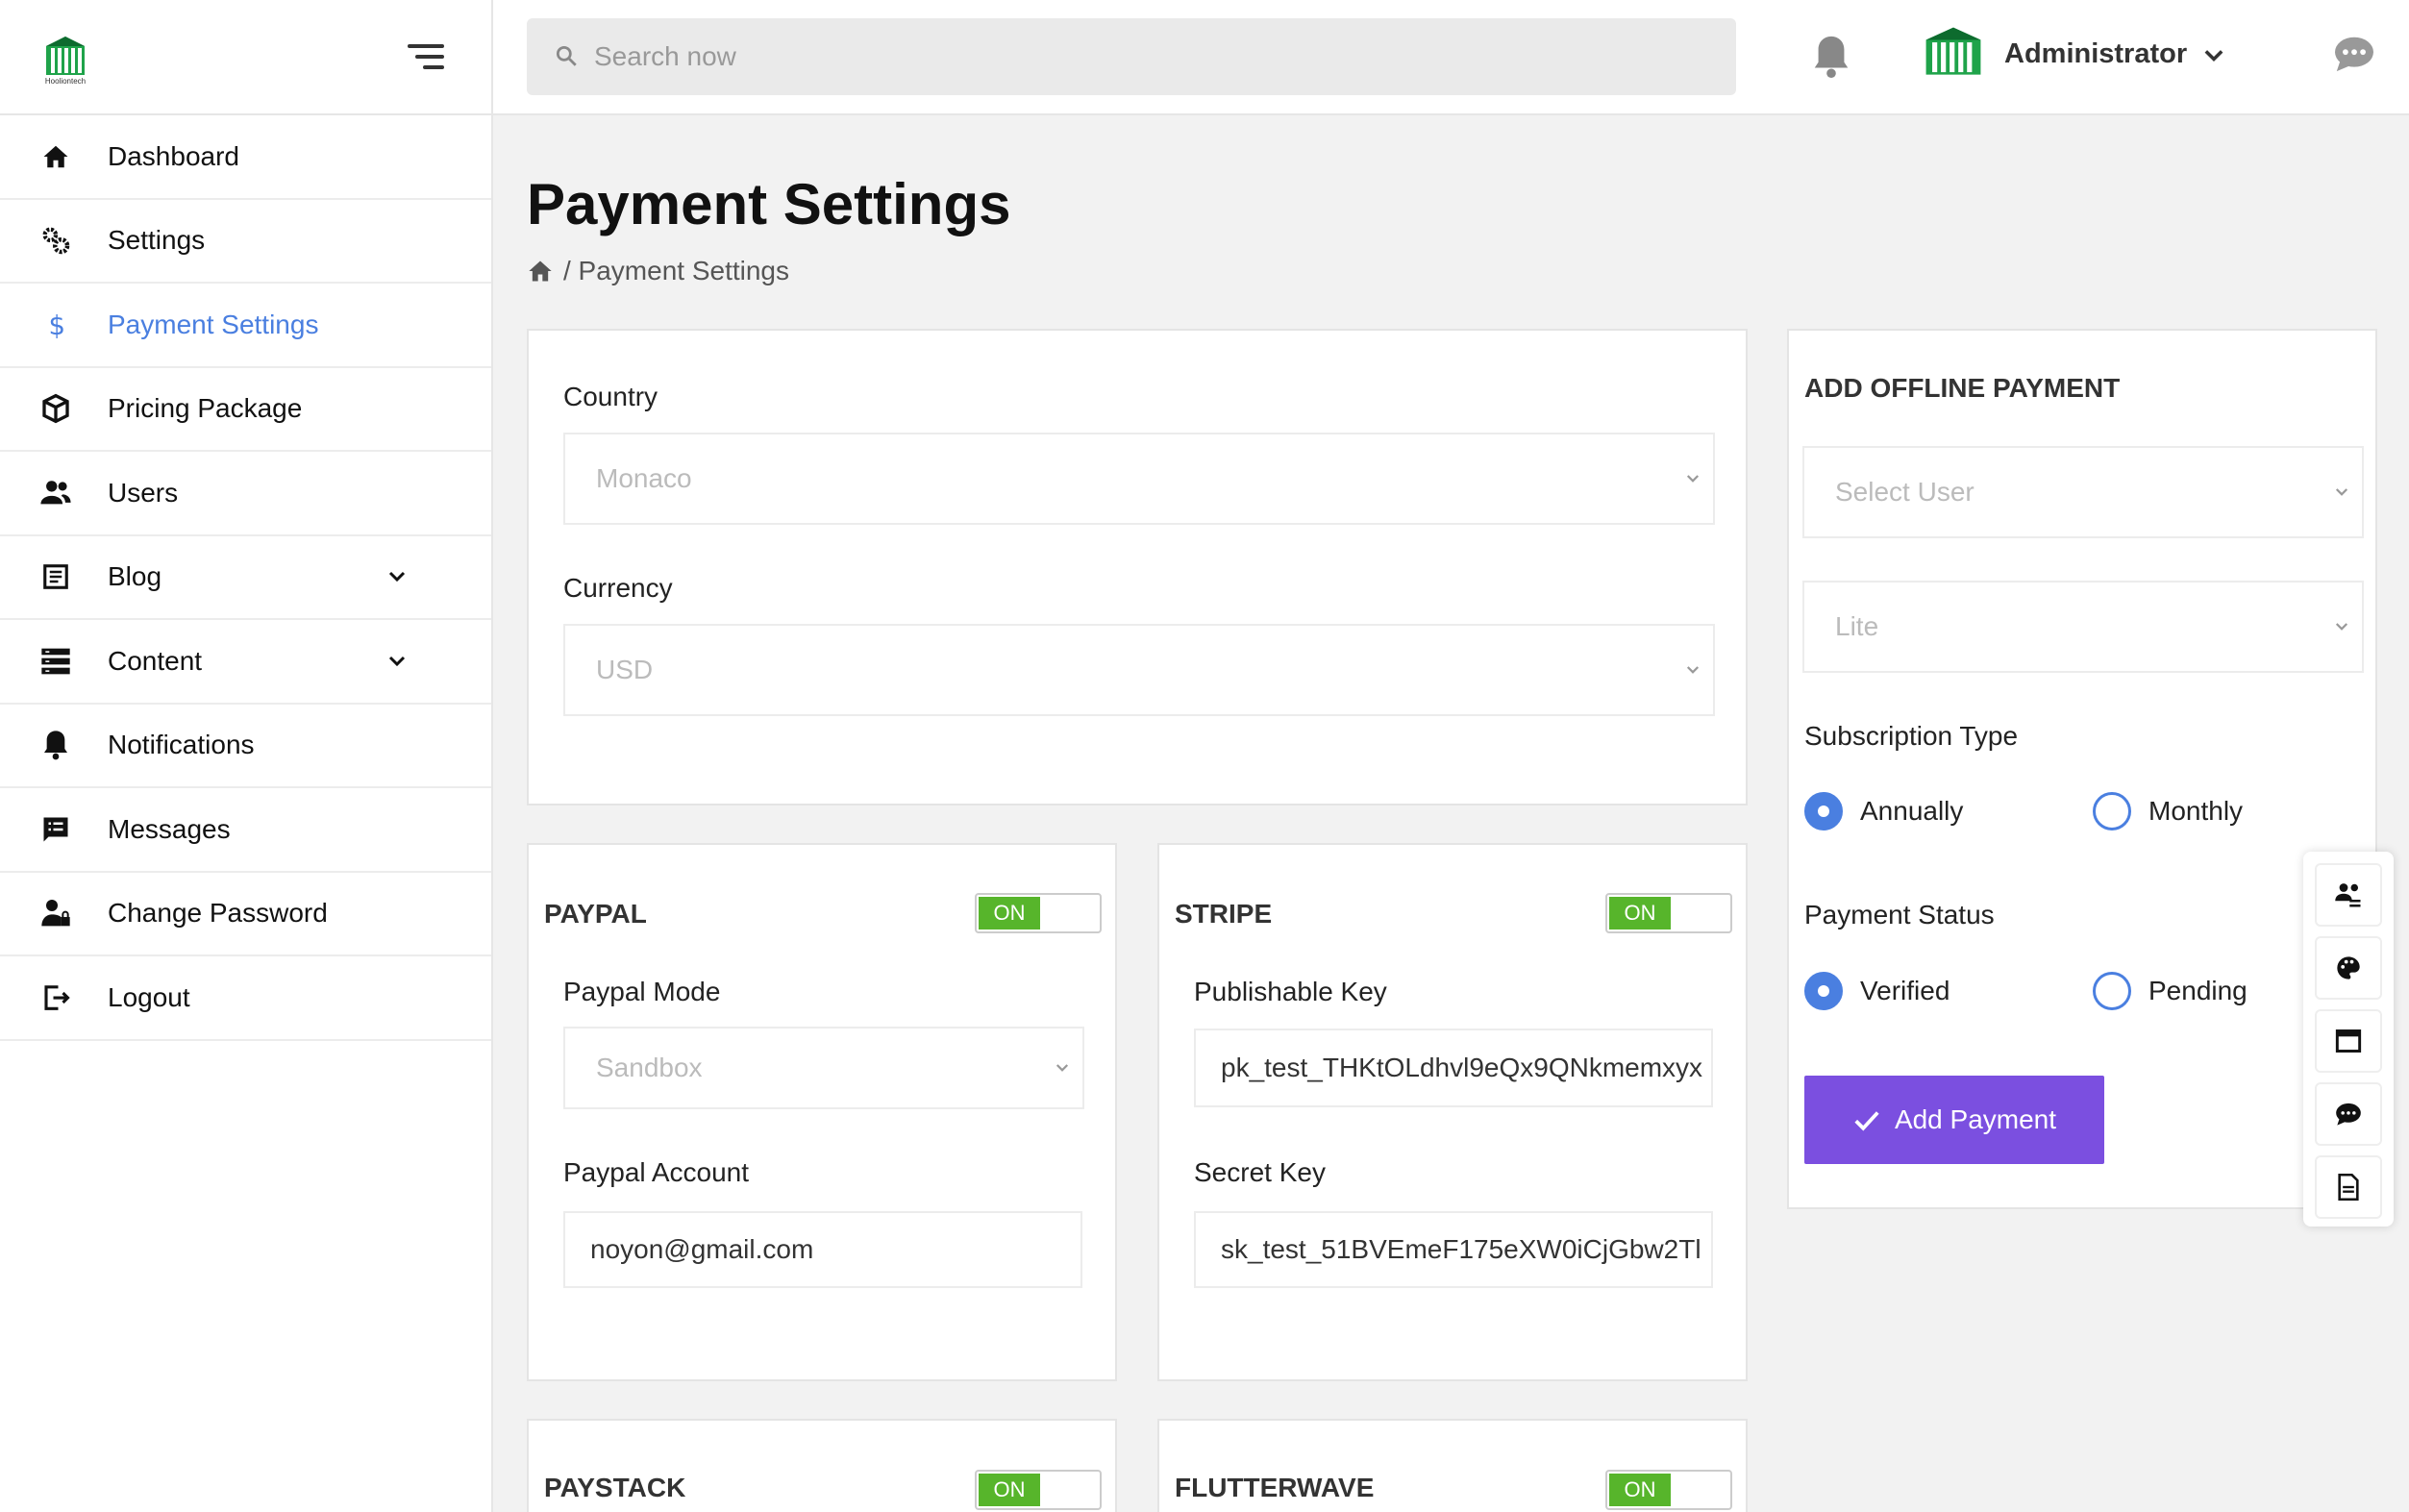  What do you see at coordinates (245, 662) in the screenshot?
I see `sidebar-item-content: Content` at bounding box center [245, 662].